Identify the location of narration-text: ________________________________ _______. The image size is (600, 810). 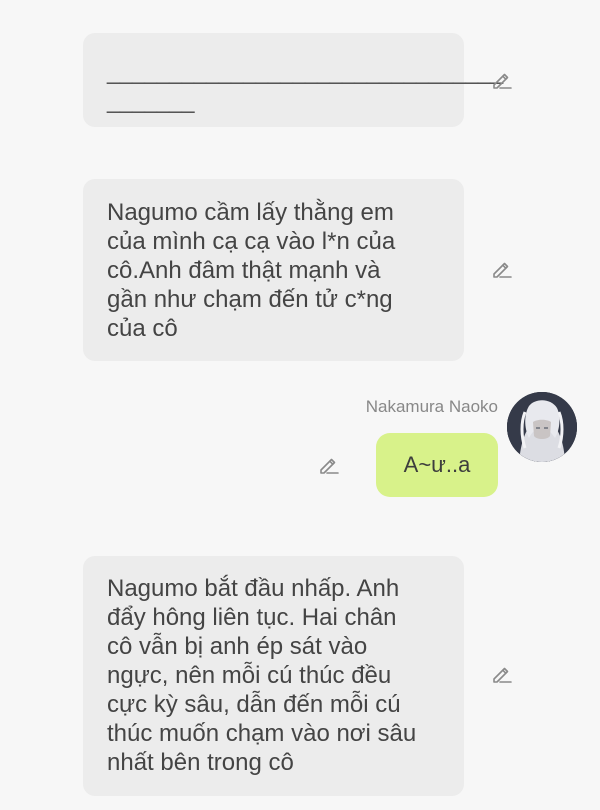
(305, 86).